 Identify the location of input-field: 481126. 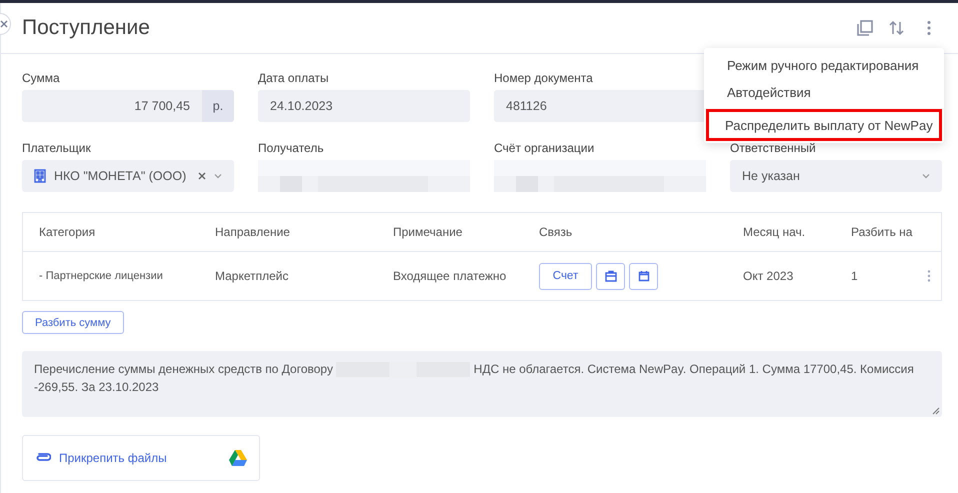
(600, 106).